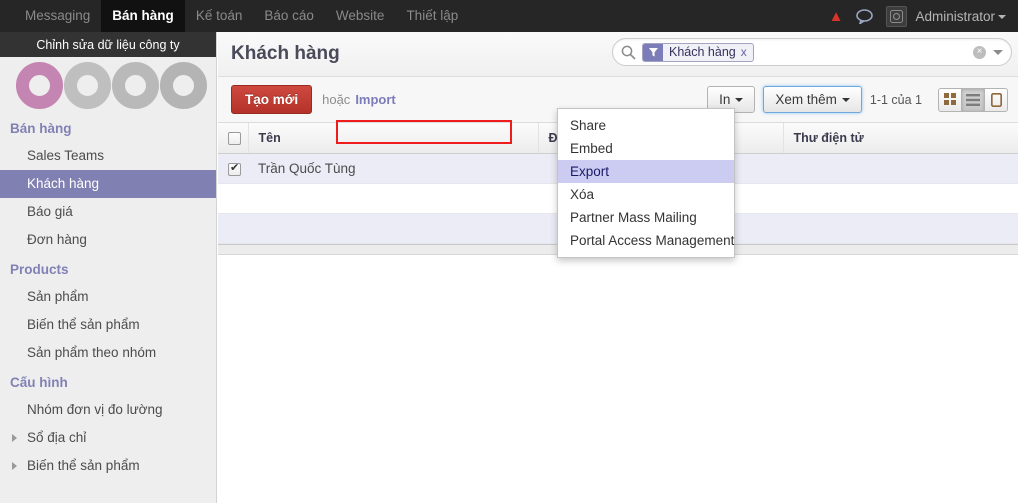 The width and height of the screenshot is (1018, 503). I want to click on edit-company-data-banner: Chỉnh sửa dữ liệu công ty, so click(108, 44).